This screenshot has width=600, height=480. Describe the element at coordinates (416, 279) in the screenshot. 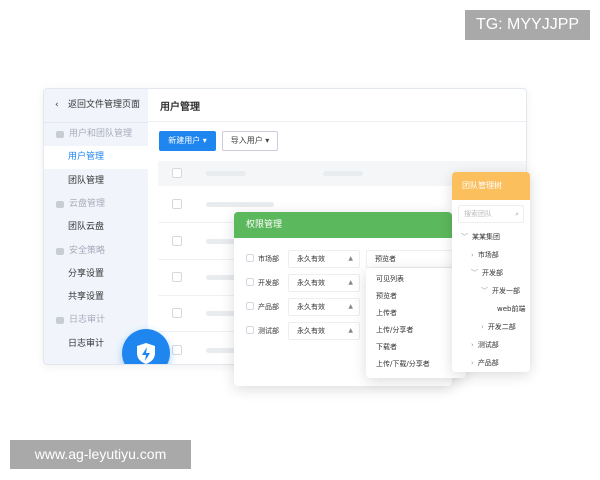

I see `role-option: 可见列表` at that location.